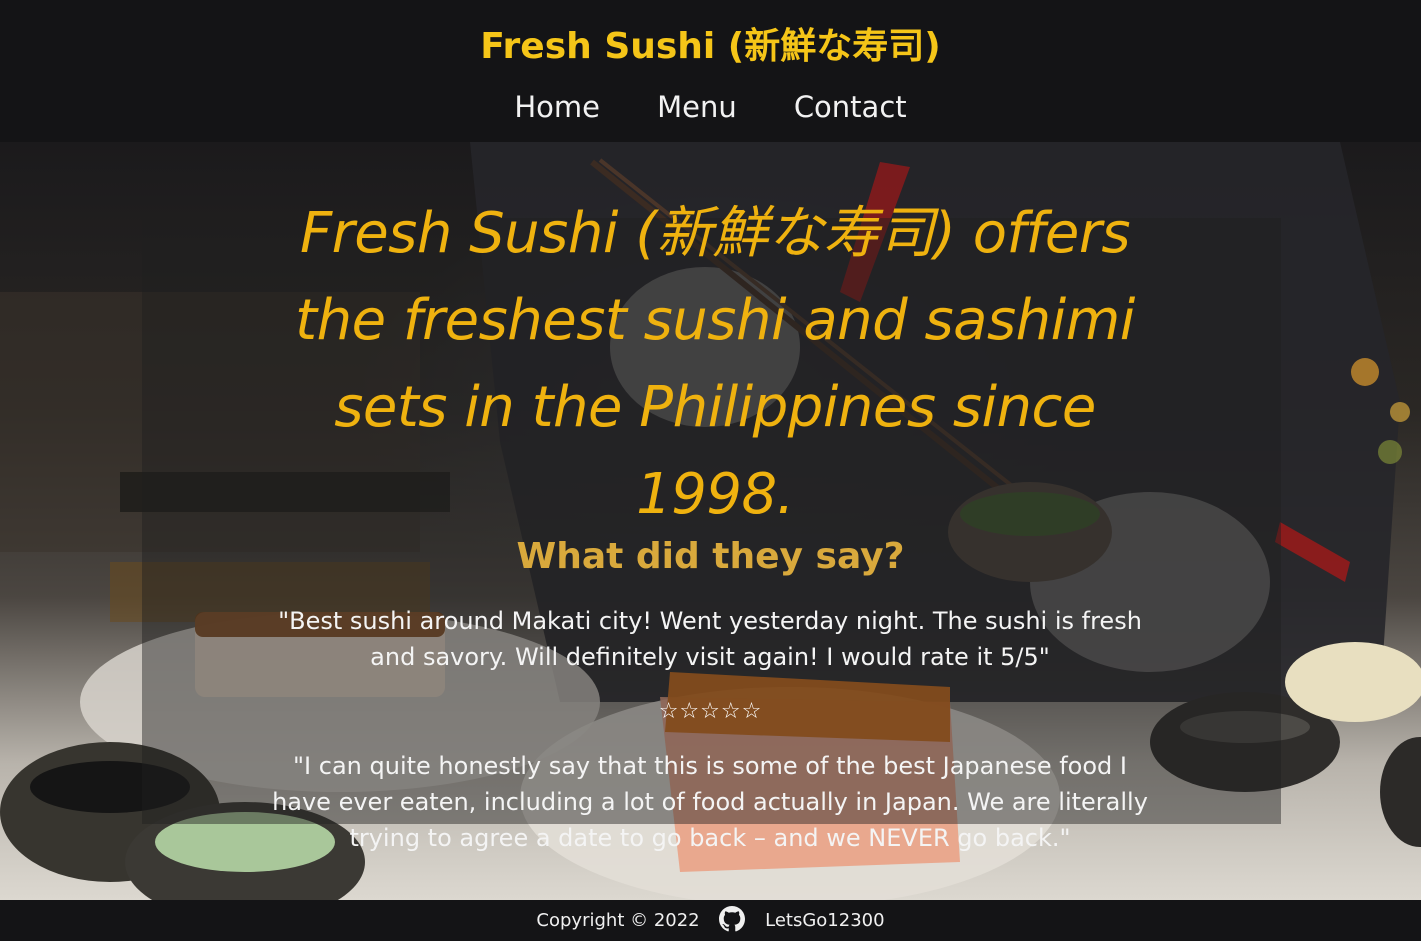 The width and height of the screenshot is (1421, 941). Describe the element at coordinates (710, 920) in the screenshot. I see `site-footer: Copyright © 2022 LetsGo12300` at that location.